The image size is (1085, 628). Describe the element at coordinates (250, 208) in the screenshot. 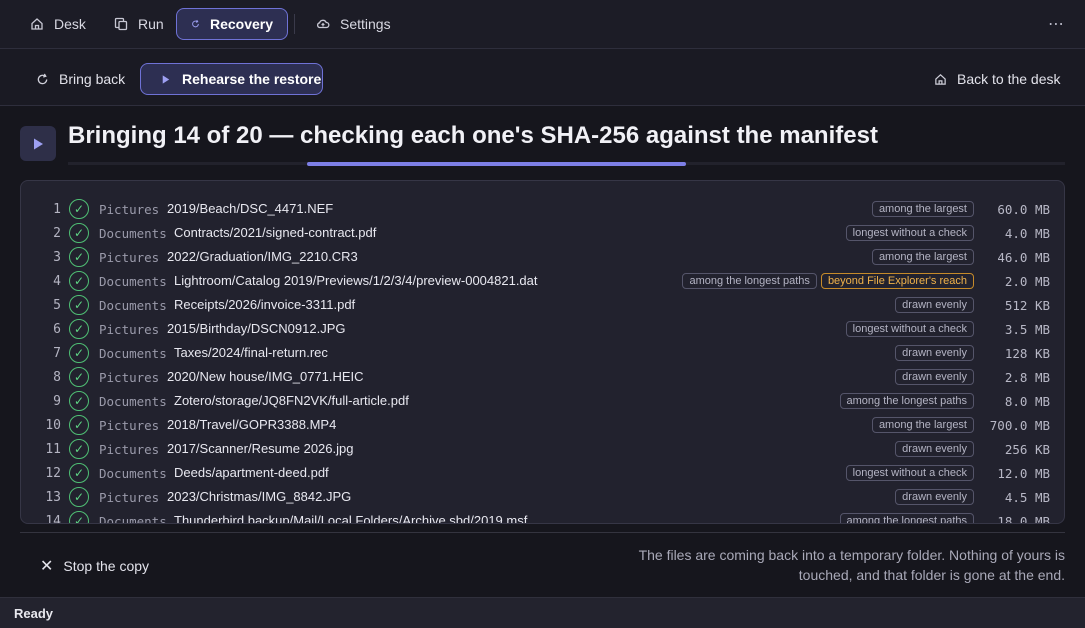

I see `file-path: 2019/Beach/DSC_4471.NEF` at that location.